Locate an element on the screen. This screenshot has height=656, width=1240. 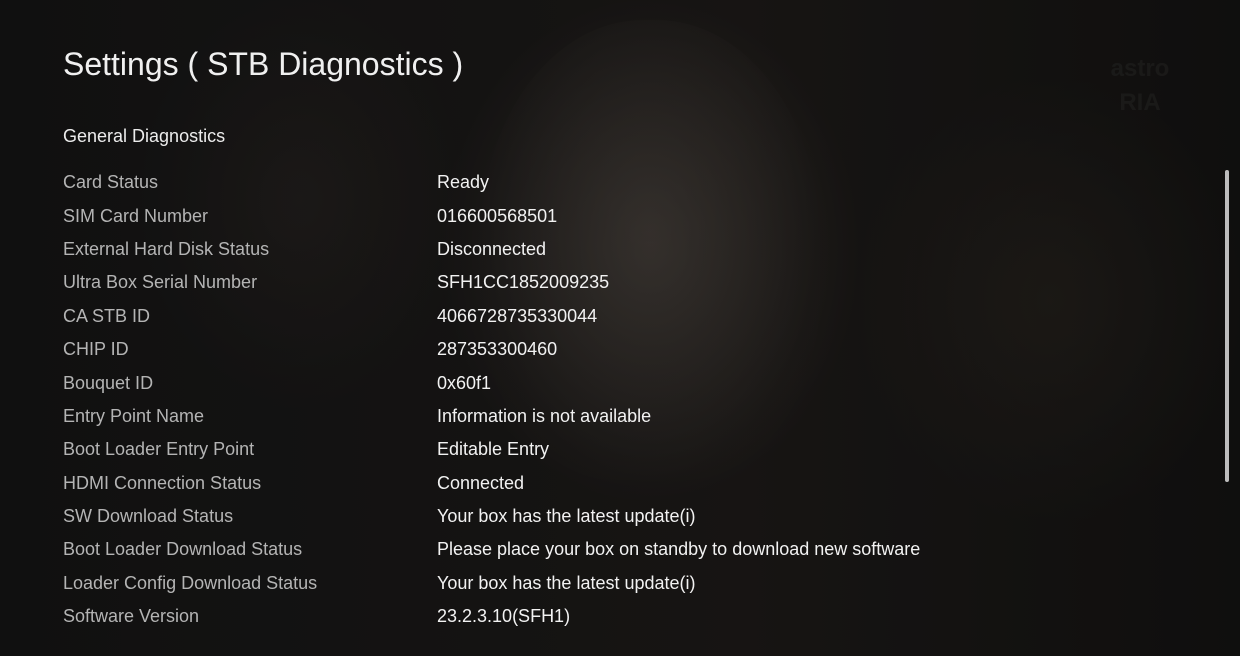
diagnostic-label: Ultra Box Serial Number is located at coordinates (160, 282).